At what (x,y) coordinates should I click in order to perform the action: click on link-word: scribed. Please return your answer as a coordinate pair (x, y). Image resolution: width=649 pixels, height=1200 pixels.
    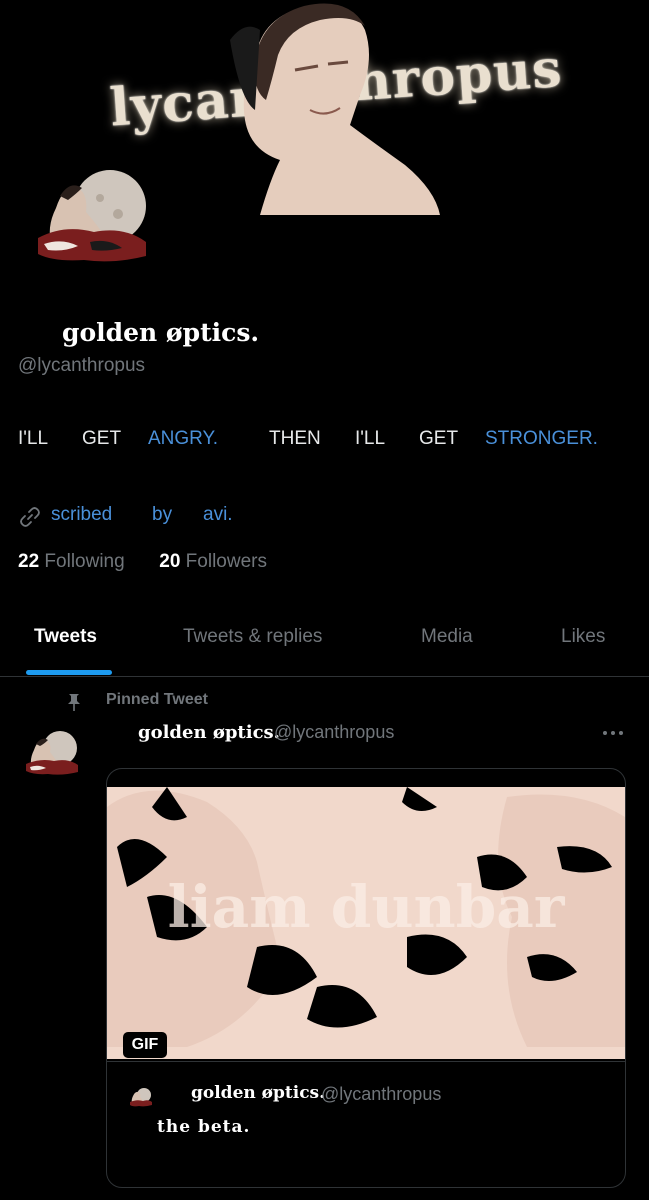
    Looking at the image, I should click on (81, 515).